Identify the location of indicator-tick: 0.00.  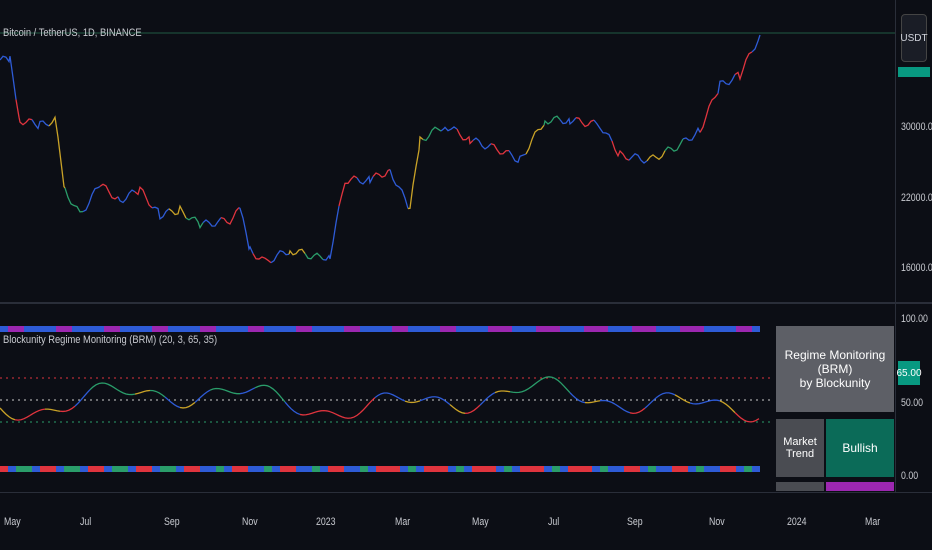
(910, 476).